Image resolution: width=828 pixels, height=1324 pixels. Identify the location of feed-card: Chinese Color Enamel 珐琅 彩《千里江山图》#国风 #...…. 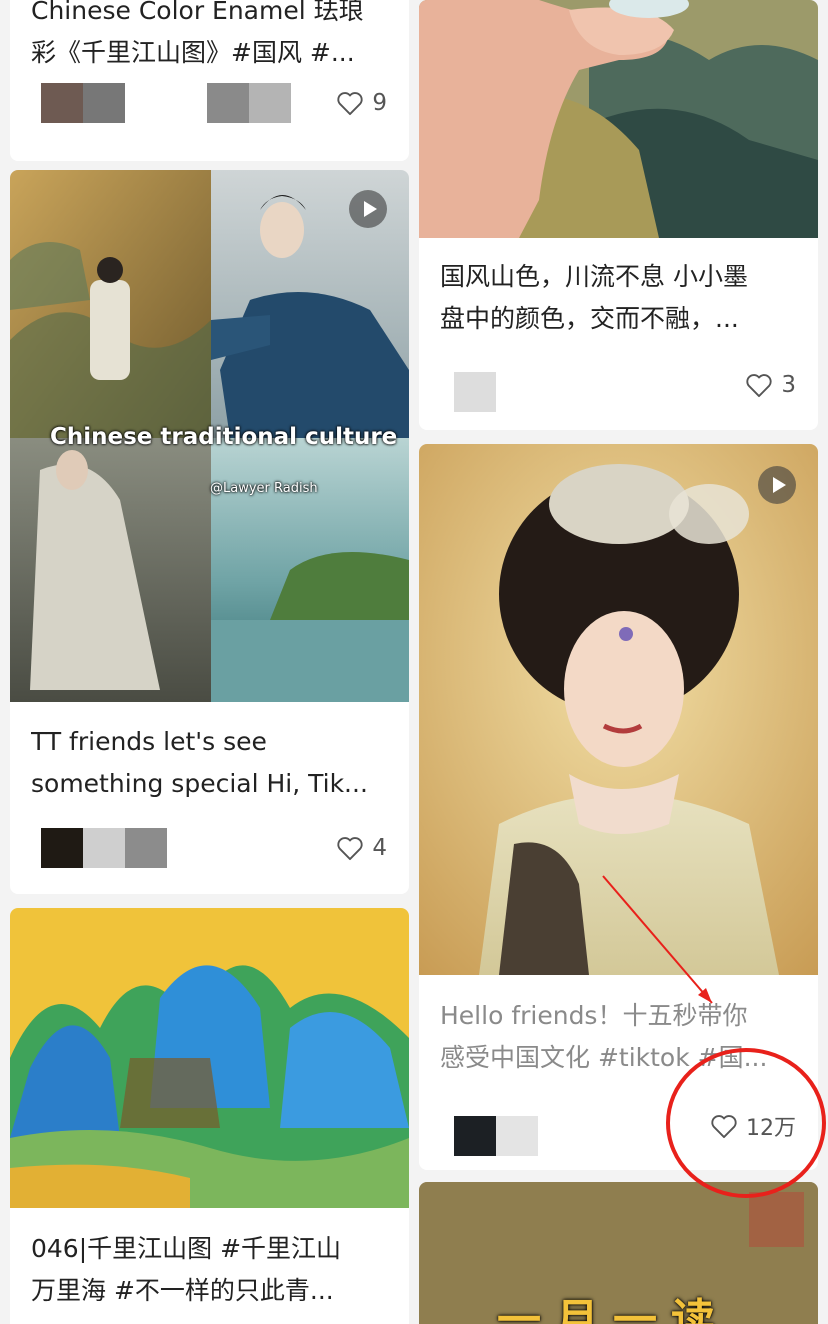
(209, 80).